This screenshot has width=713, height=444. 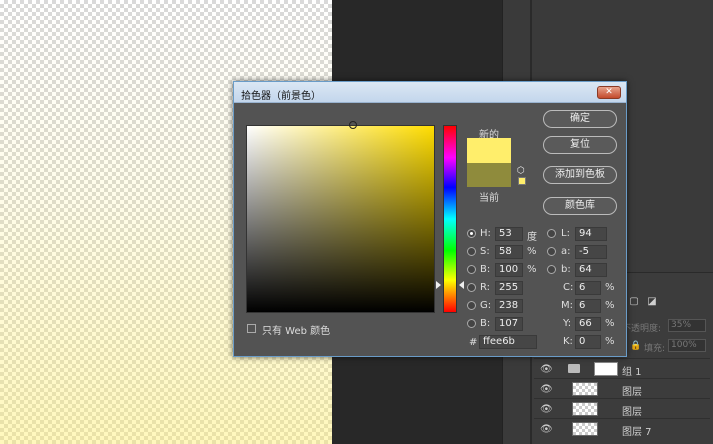 I want to click on opacity-label: 不透明度:, so click(x=642, y=329).